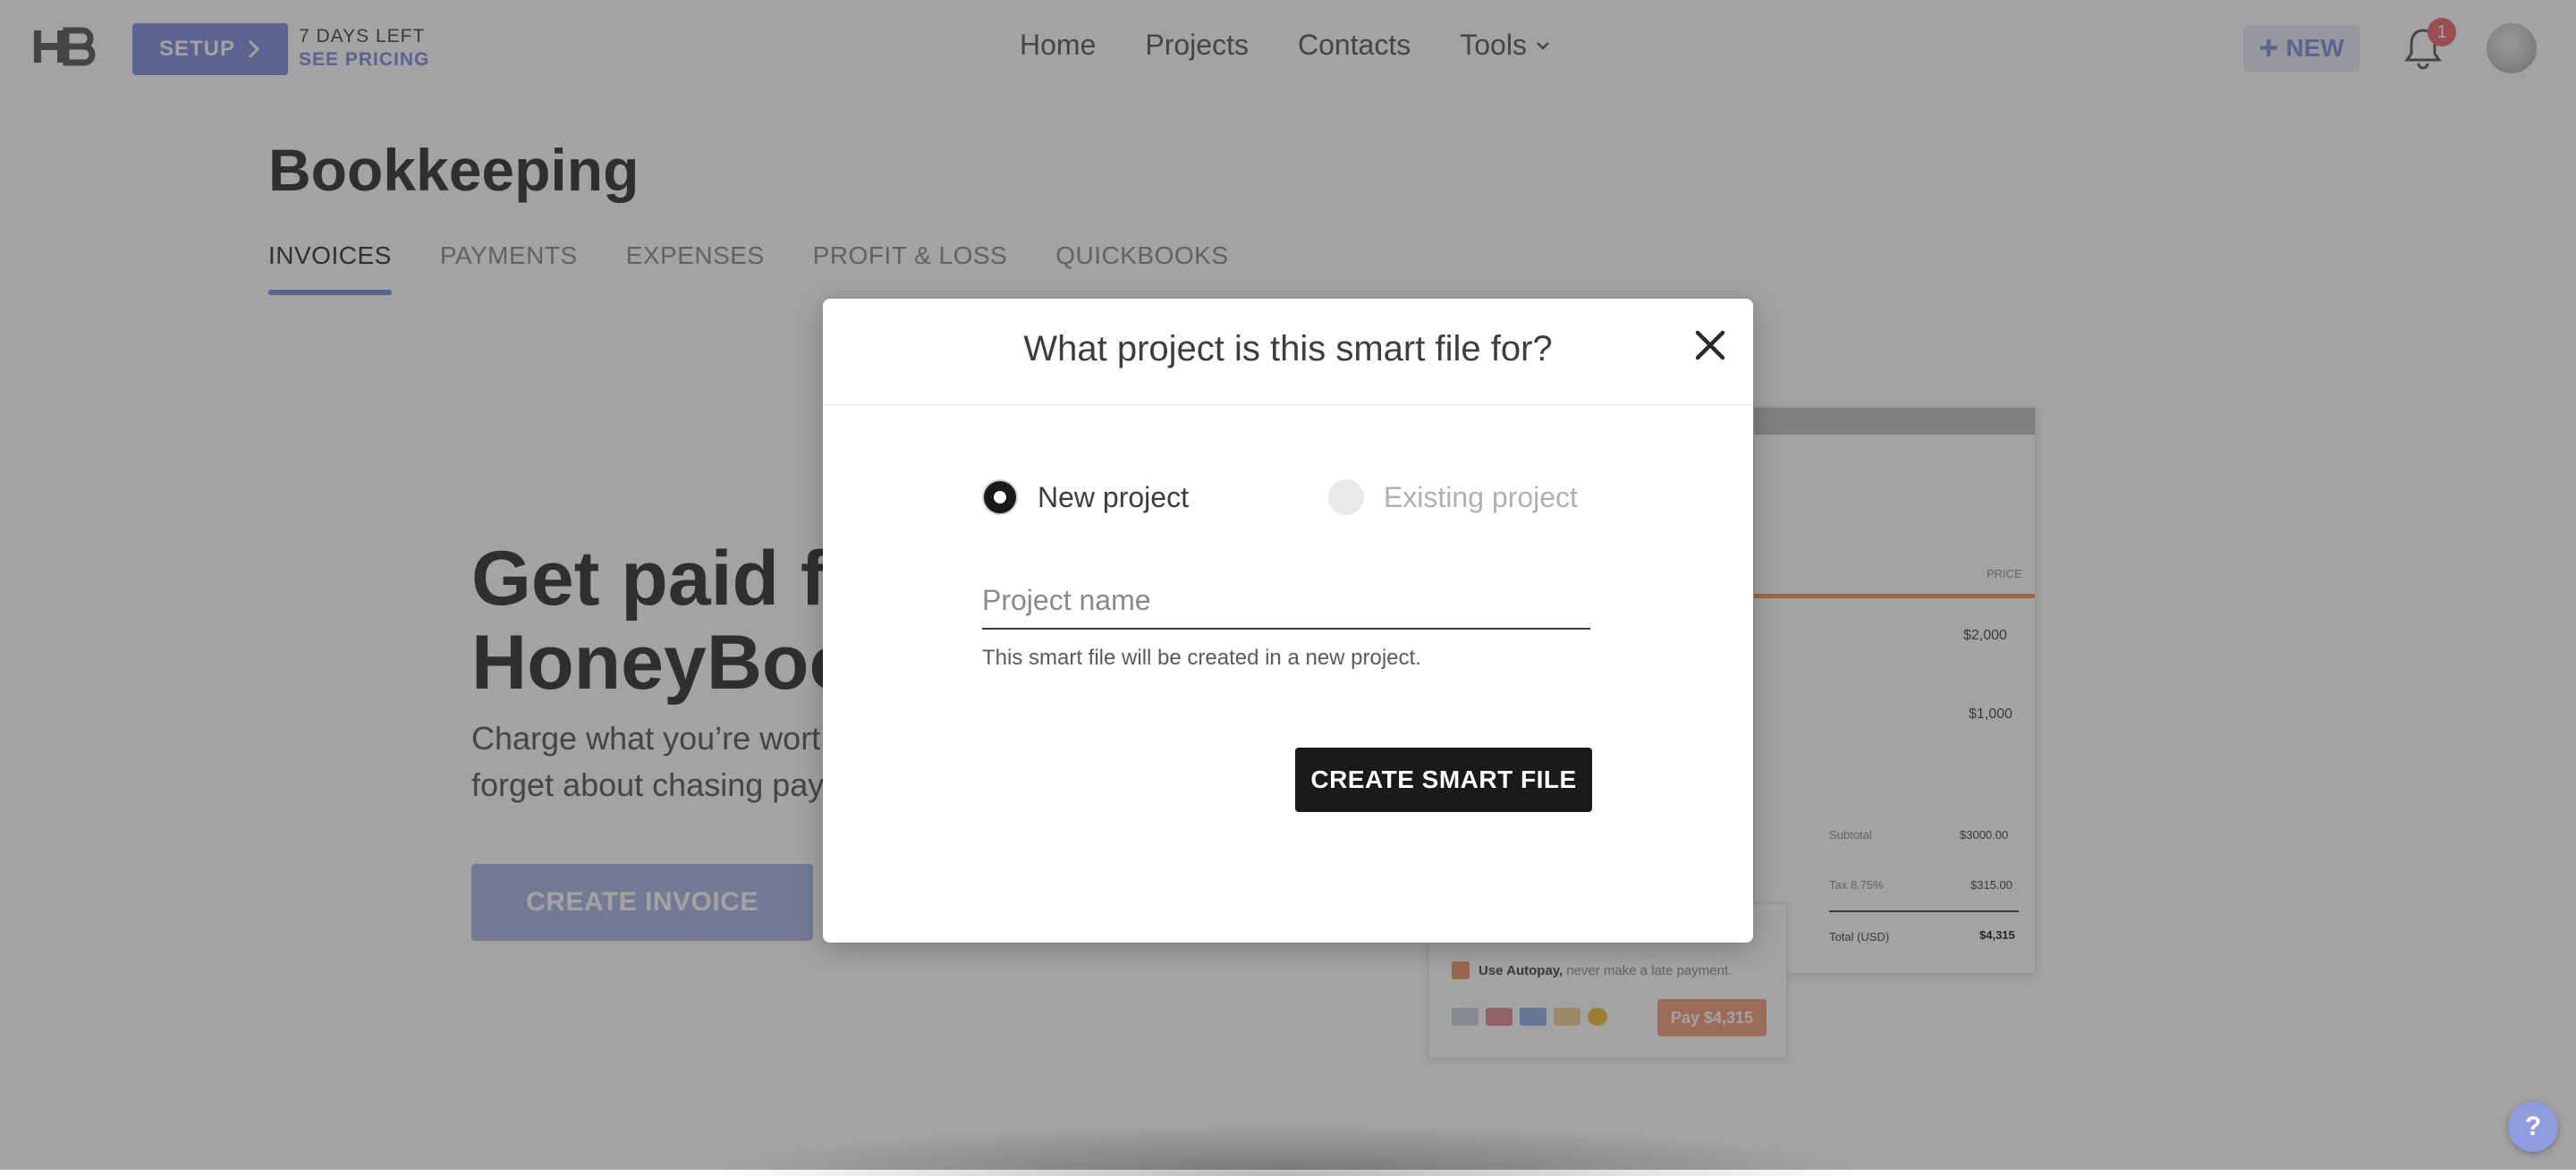  Describe the element at coordinates (1443, 780) in the screenshot. I see `create-smart-file-button: CREATE SMART FILE` at that location.